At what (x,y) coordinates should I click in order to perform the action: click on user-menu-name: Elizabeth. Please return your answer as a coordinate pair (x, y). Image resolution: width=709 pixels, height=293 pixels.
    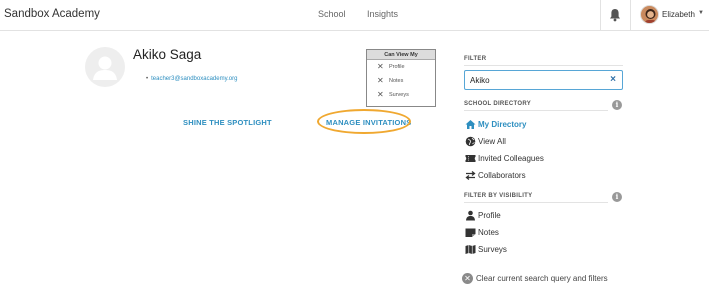
    Looking at the image, I should click on (678, 14).